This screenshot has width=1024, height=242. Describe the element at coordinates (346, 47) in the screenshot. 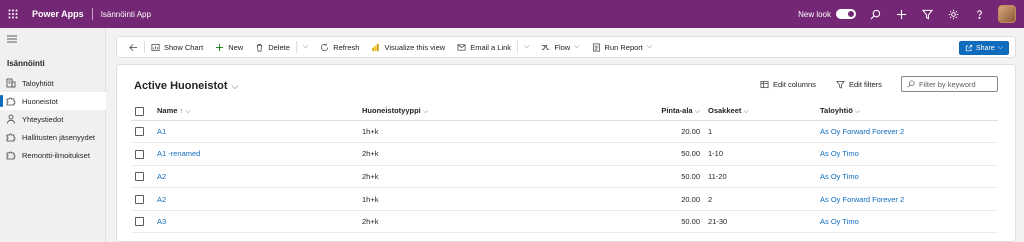

I see `refresh-label: Refresh` at that location.